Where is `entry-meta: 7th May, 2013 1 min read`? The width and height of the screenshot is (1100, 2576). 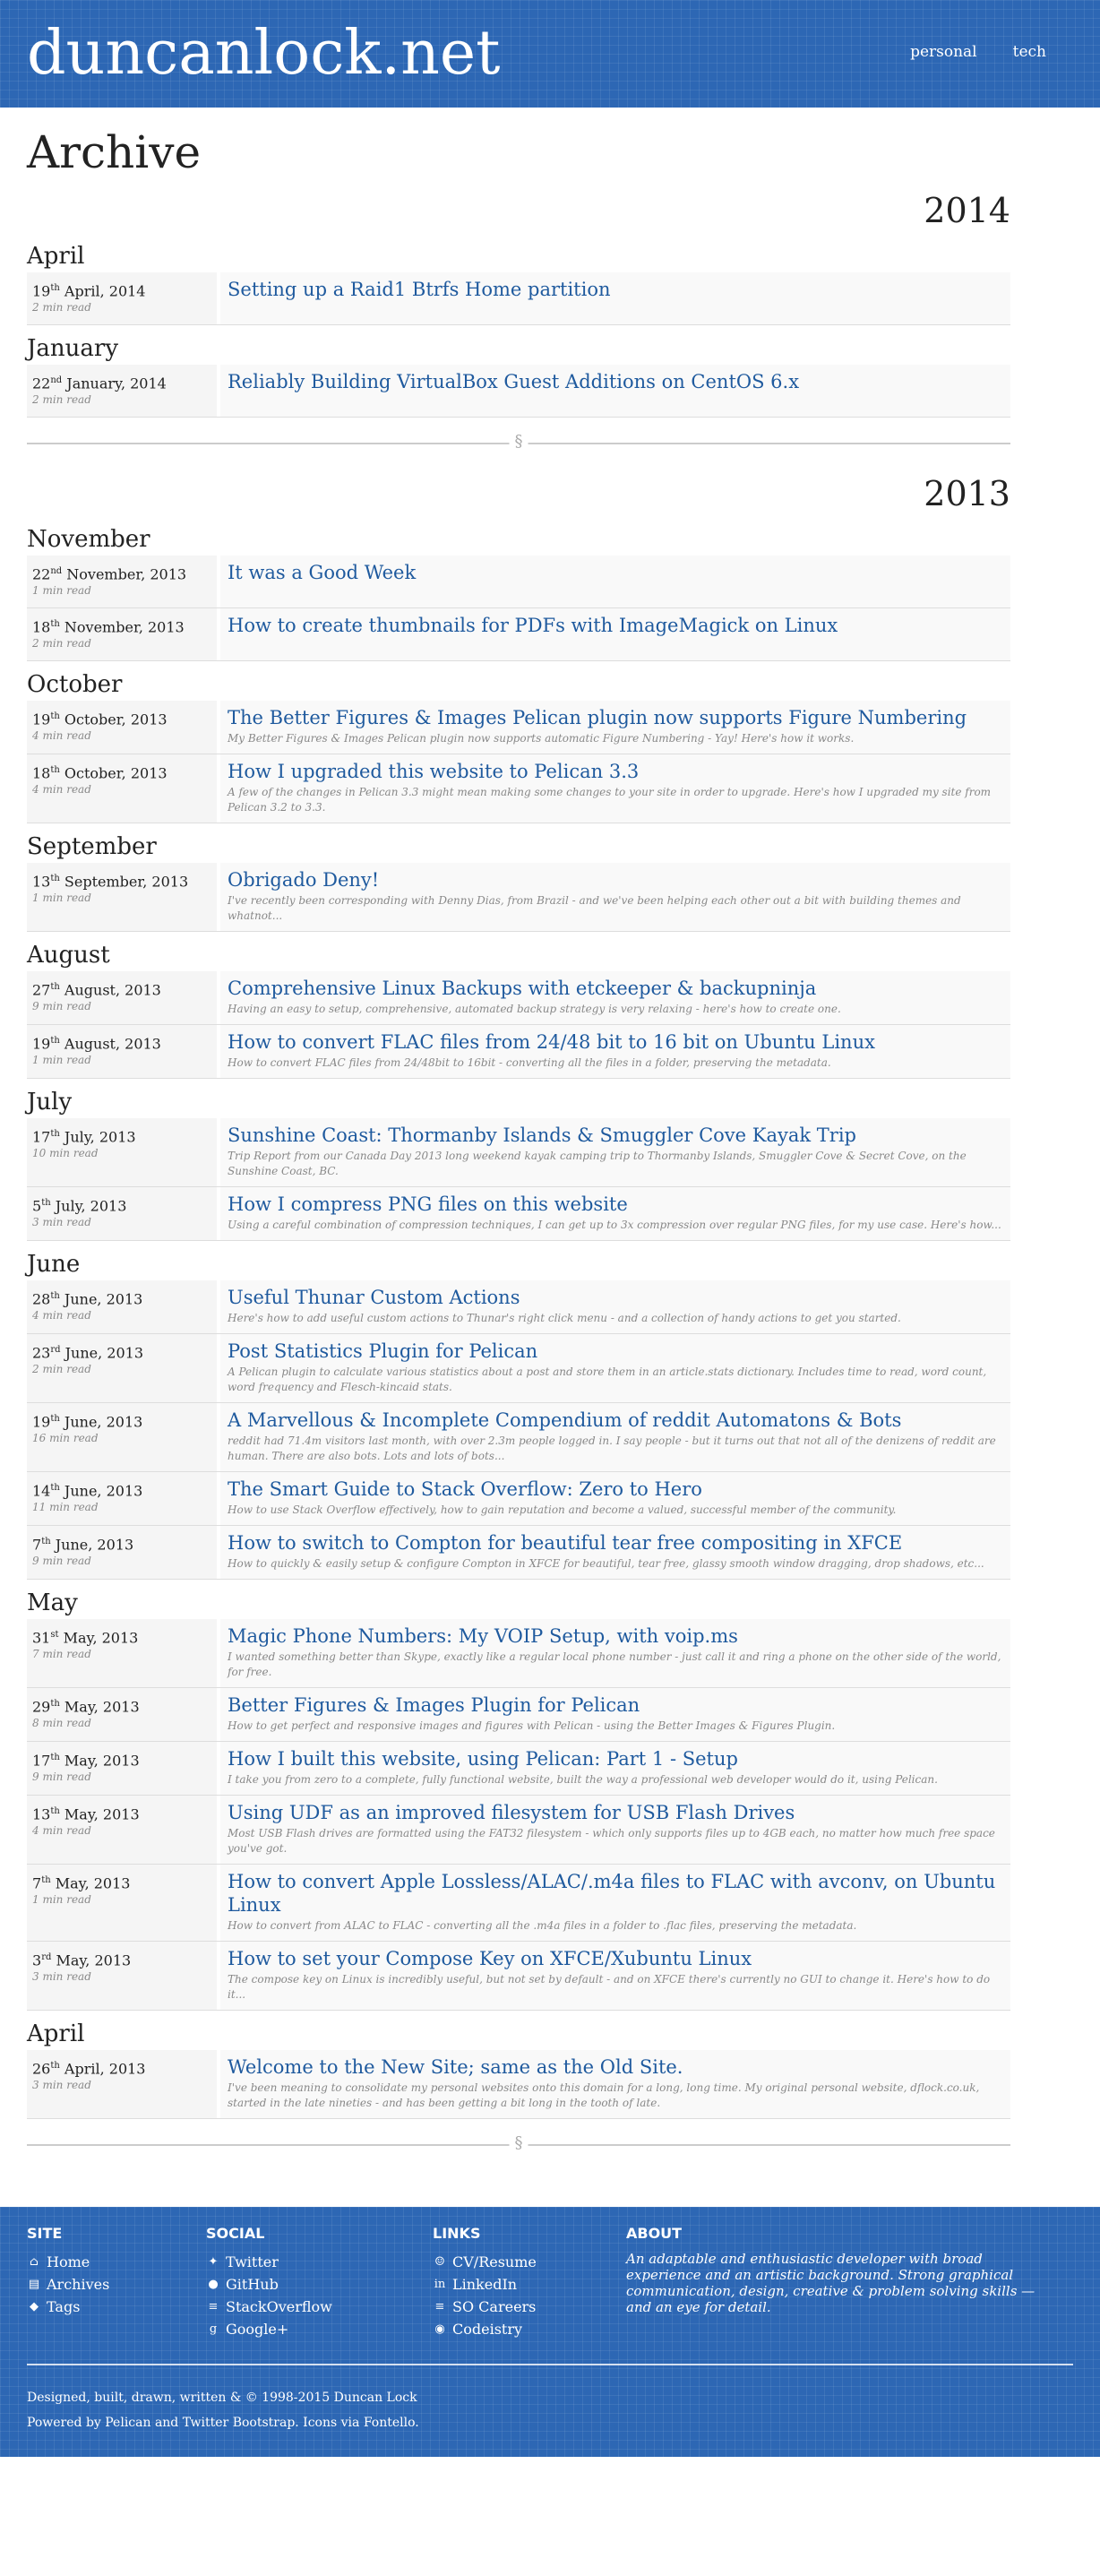 entry-meta: 7th May, 2013 1 min read is located at coordinates (122, 1903).